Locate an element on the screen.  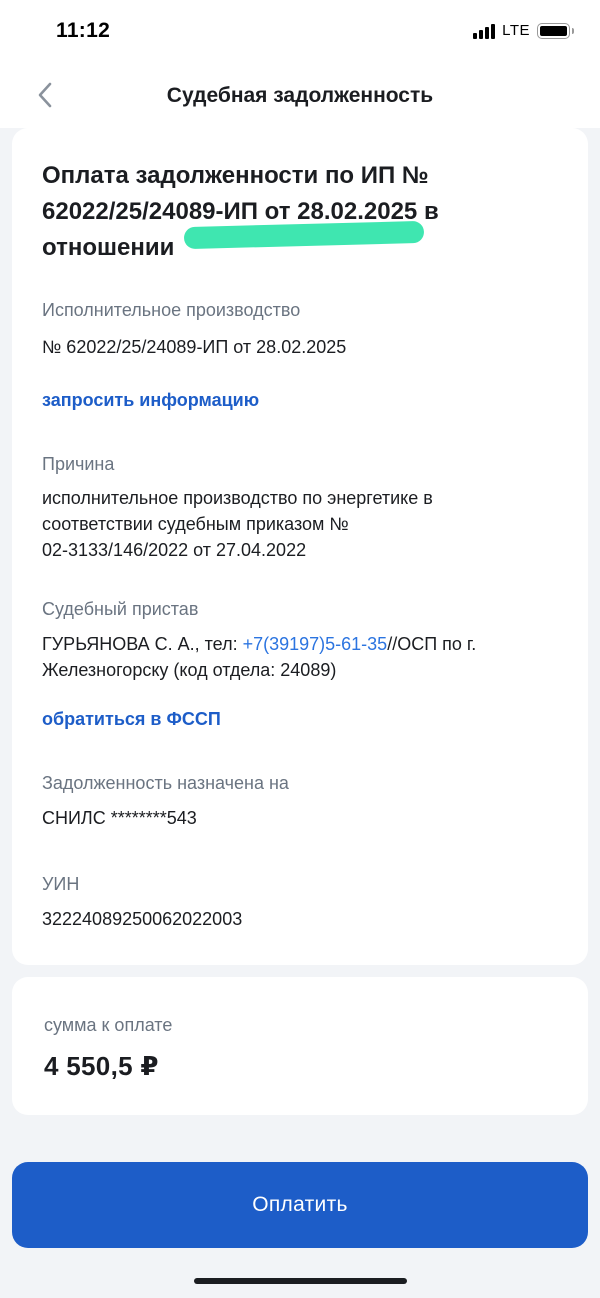
pay-button-label: Оплатить is located at coordinates (300, 1204).